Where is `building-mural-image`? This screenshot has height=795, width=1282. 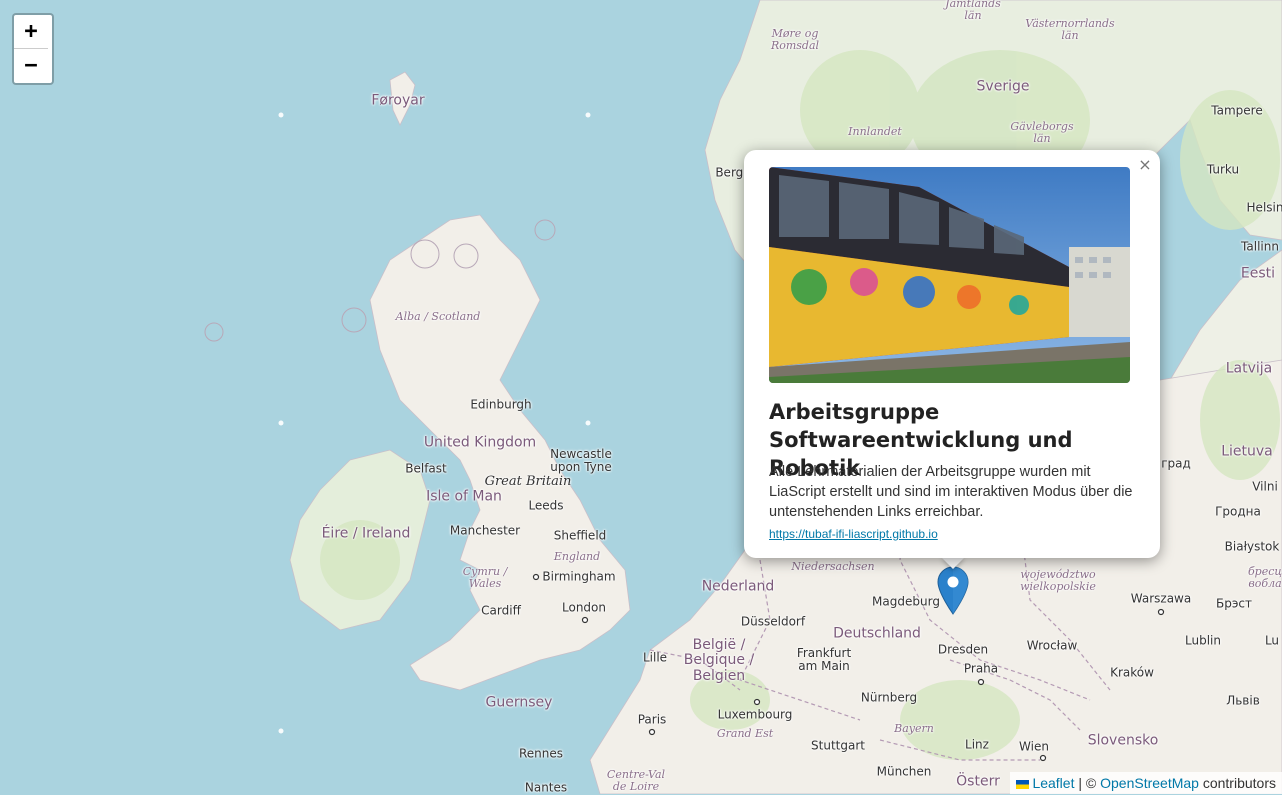 building-mural-image is located at coordinates (949, 275).